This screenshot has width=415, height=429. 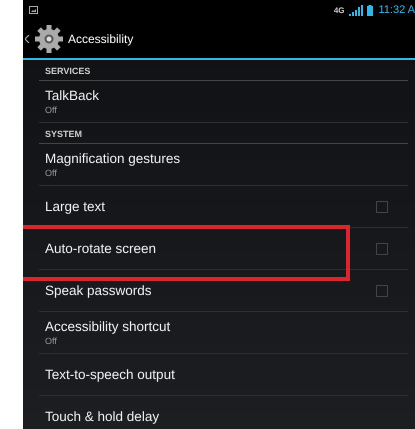 What do you see at coordinates (33, 10) in the screenshot?
I see `image-notification-icon` at bounding box center [33, 10].